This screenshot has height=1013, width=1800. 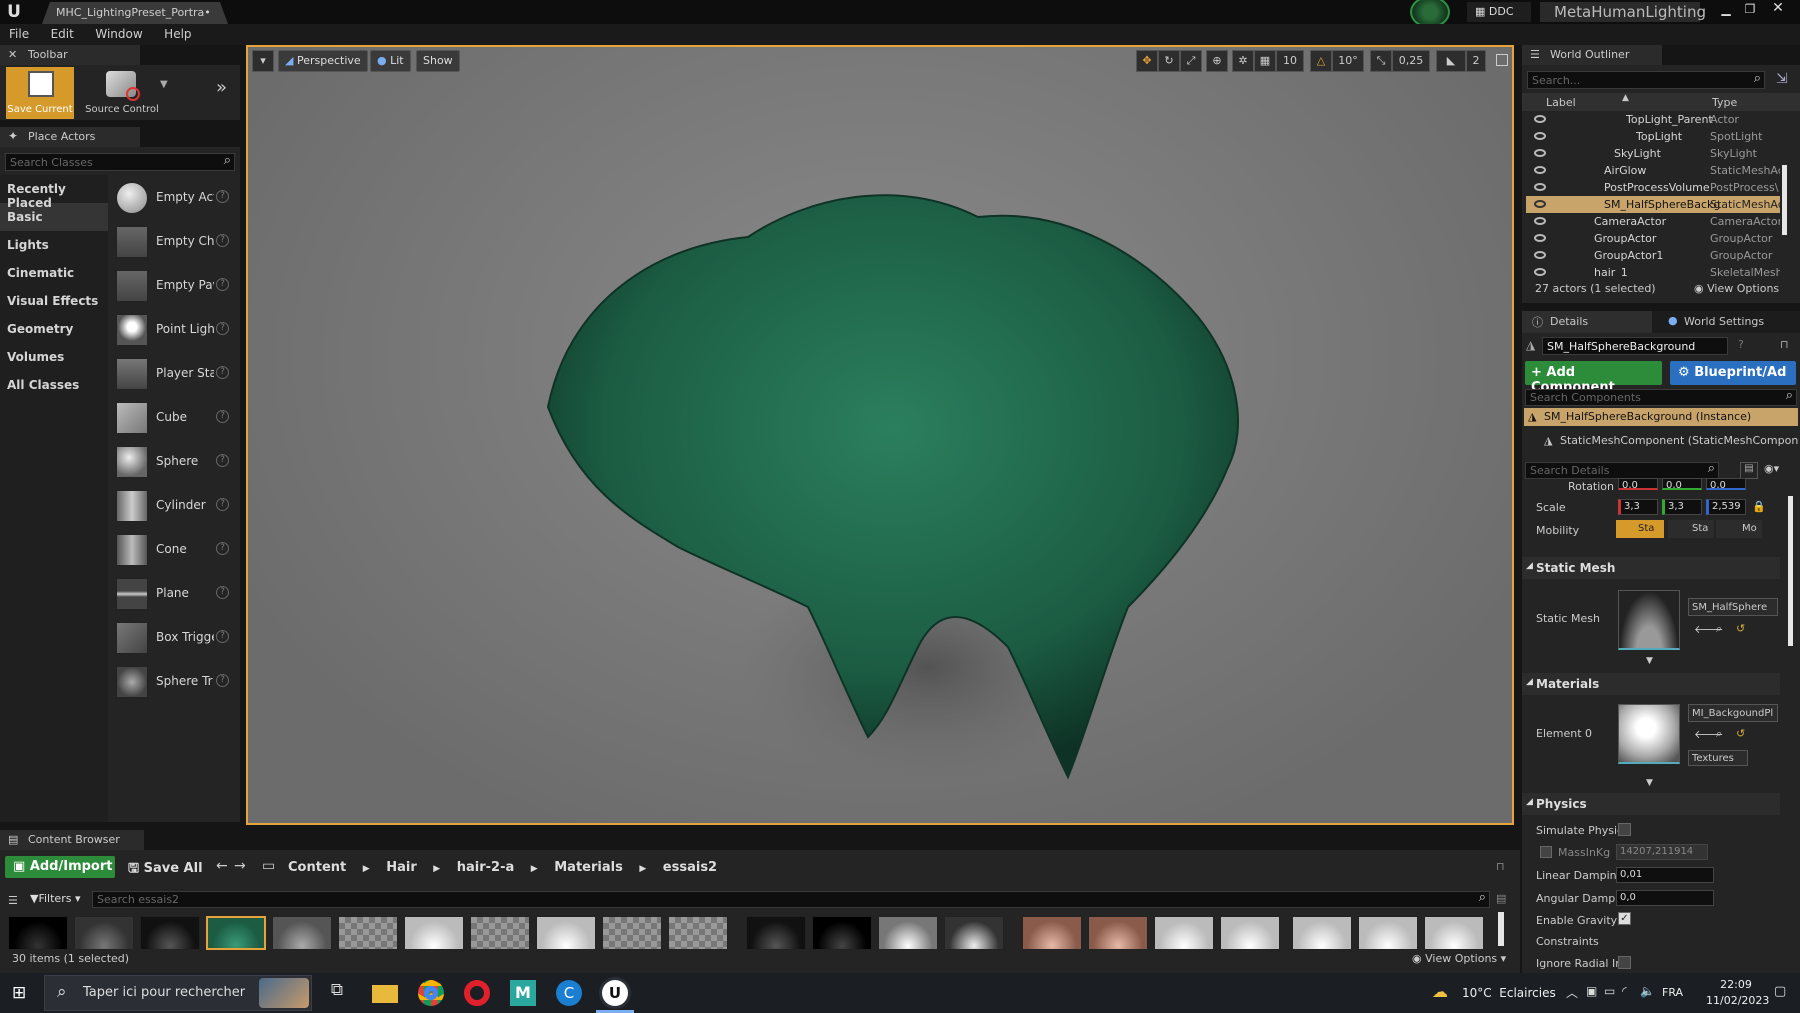 What do you see at coordinates (1653, 136) in the screenshot?
I see `outliner-row: TopLight SpotLight` at bounding box center [1653, 136].